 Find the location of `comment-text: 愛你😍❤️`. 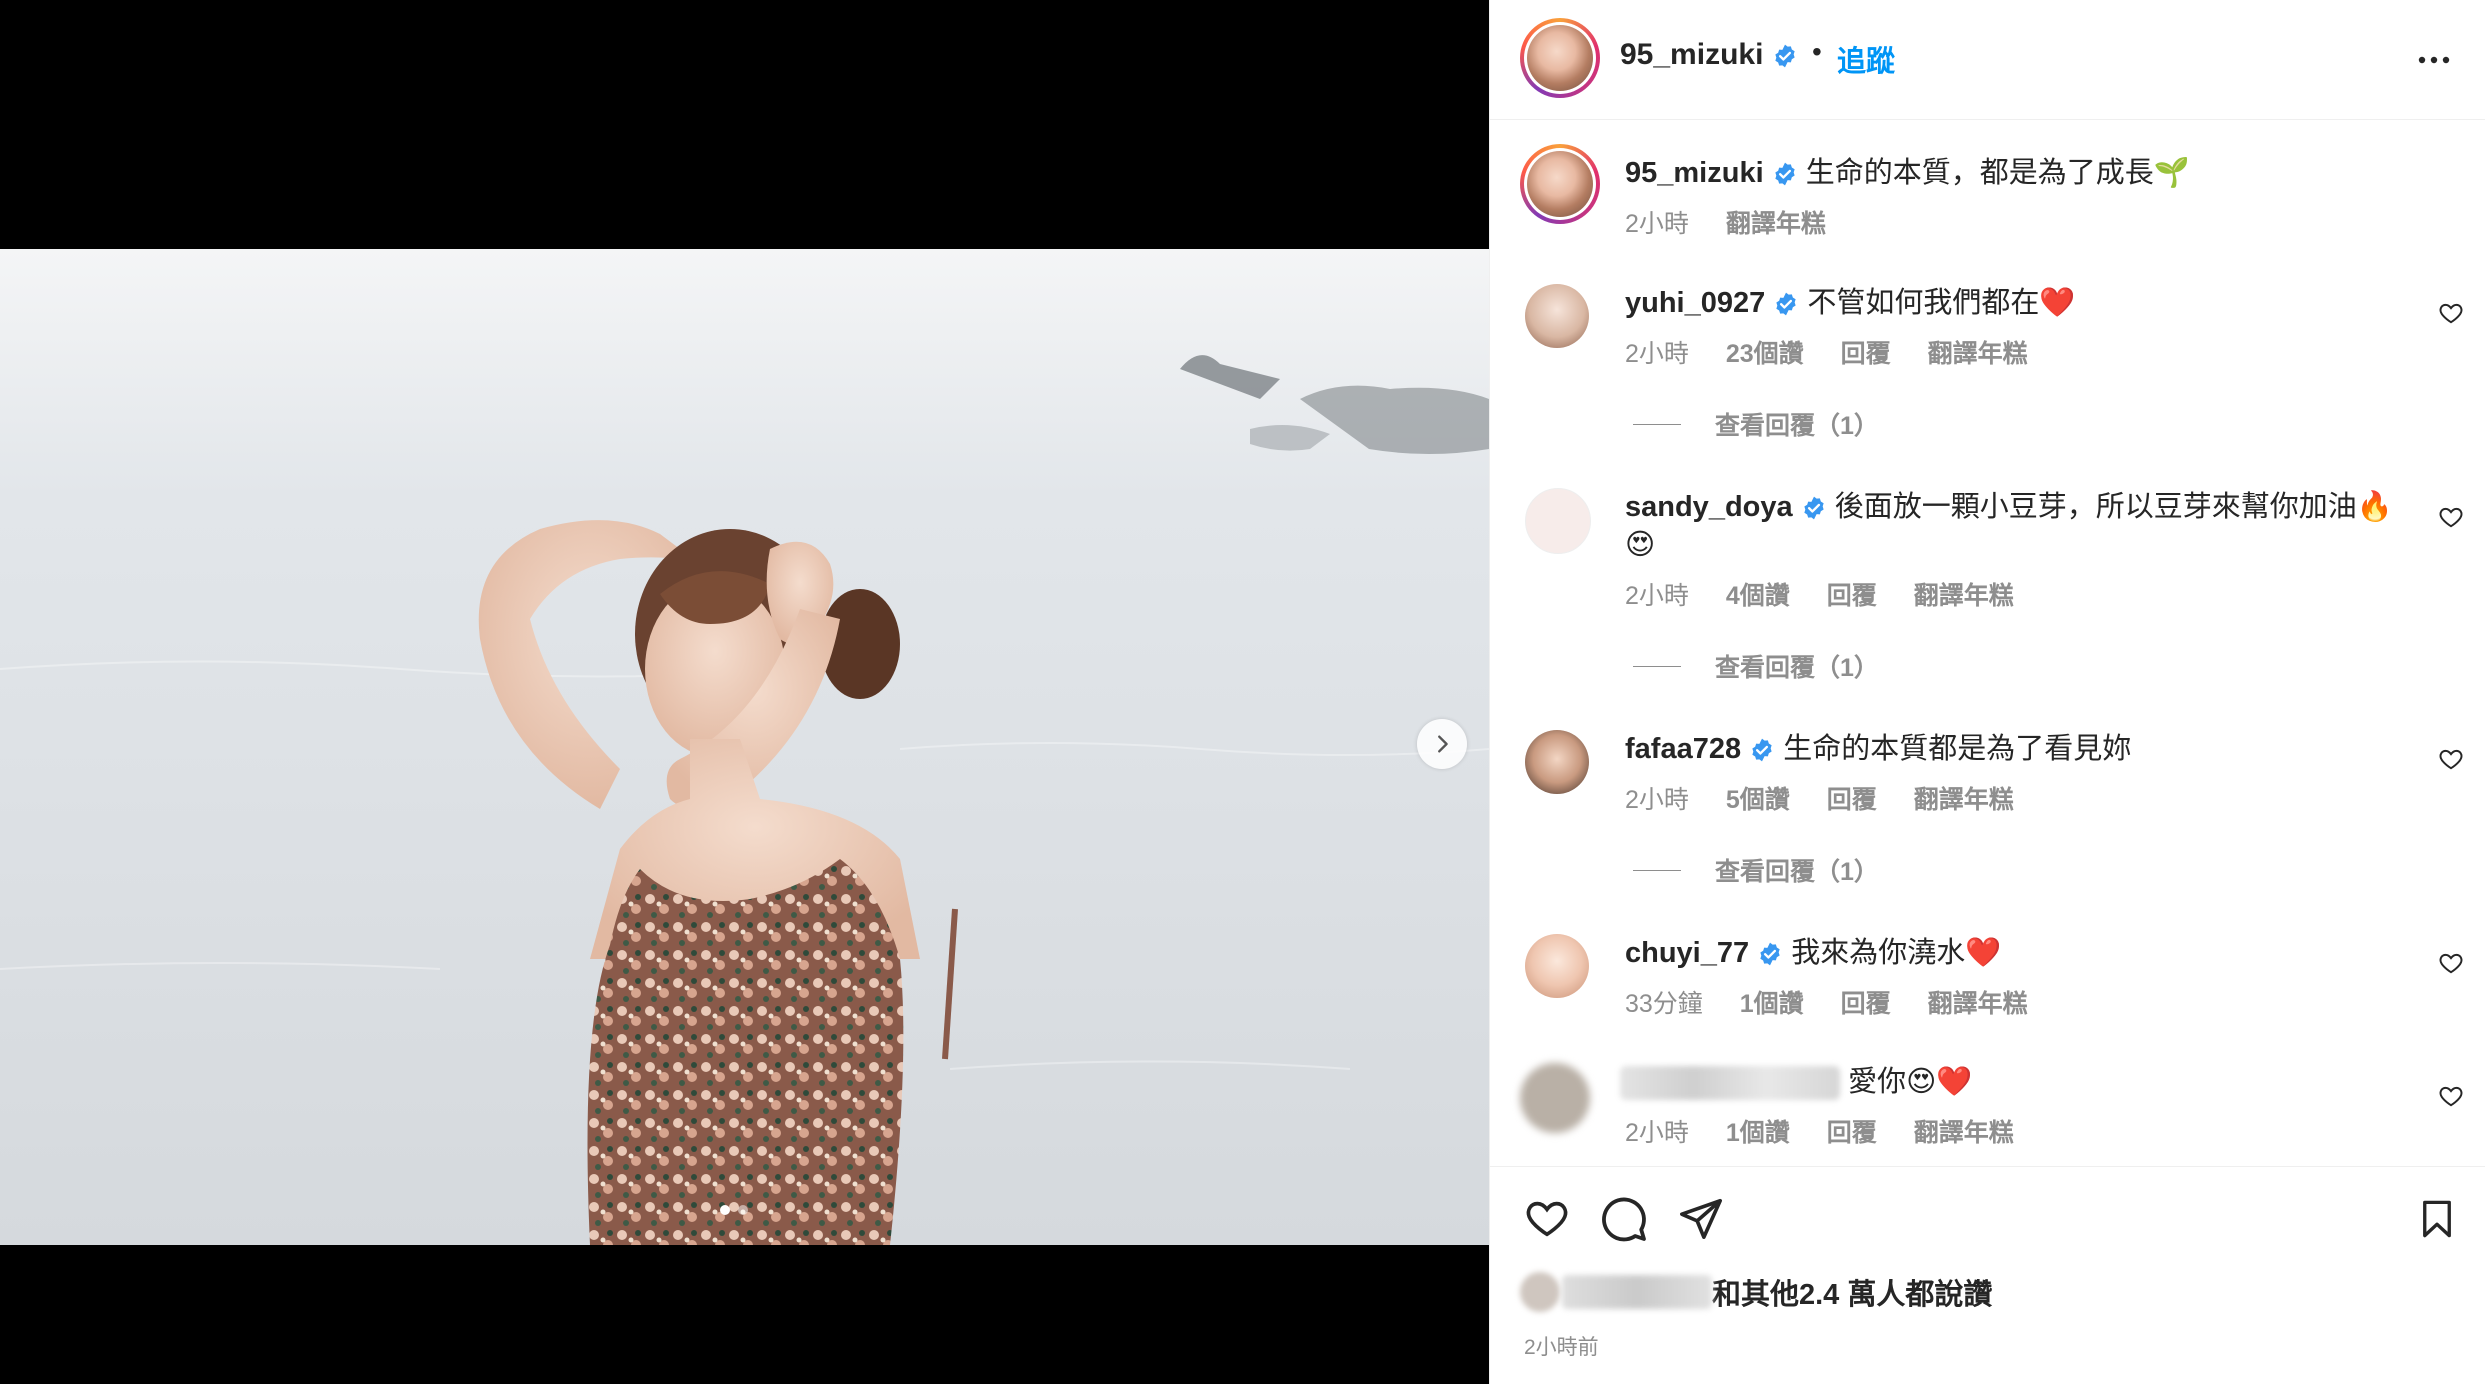

comment-text: 愛你😍❤️ is located at coordinates (2005, 1082).